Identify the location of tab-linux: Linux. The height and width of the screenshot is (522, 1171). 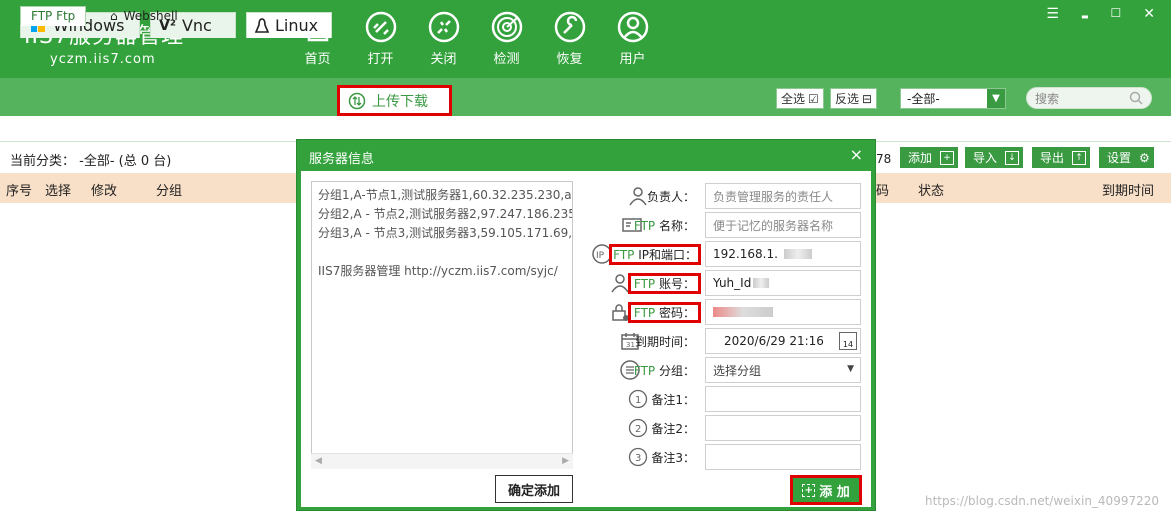
(289, 25).